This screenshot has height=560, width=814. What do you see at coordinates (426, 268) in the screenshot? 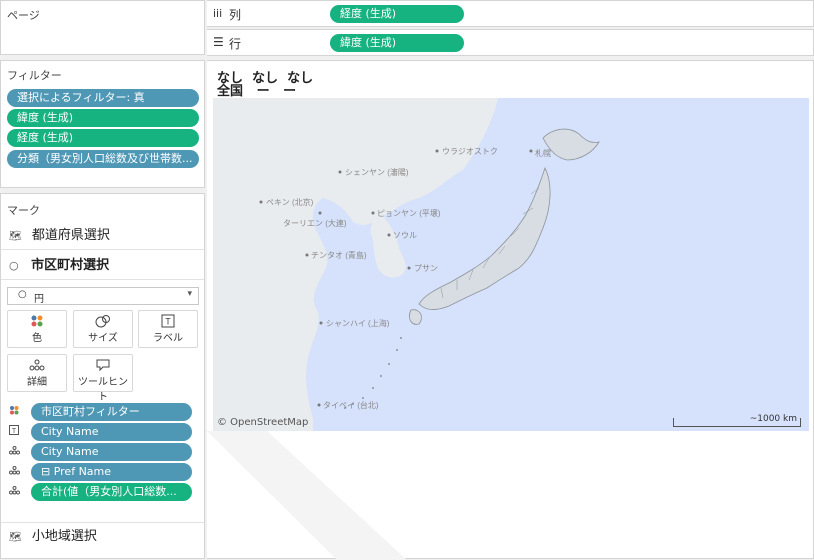
I see `map-place-label: プサン` at bounding box center [426, 268].